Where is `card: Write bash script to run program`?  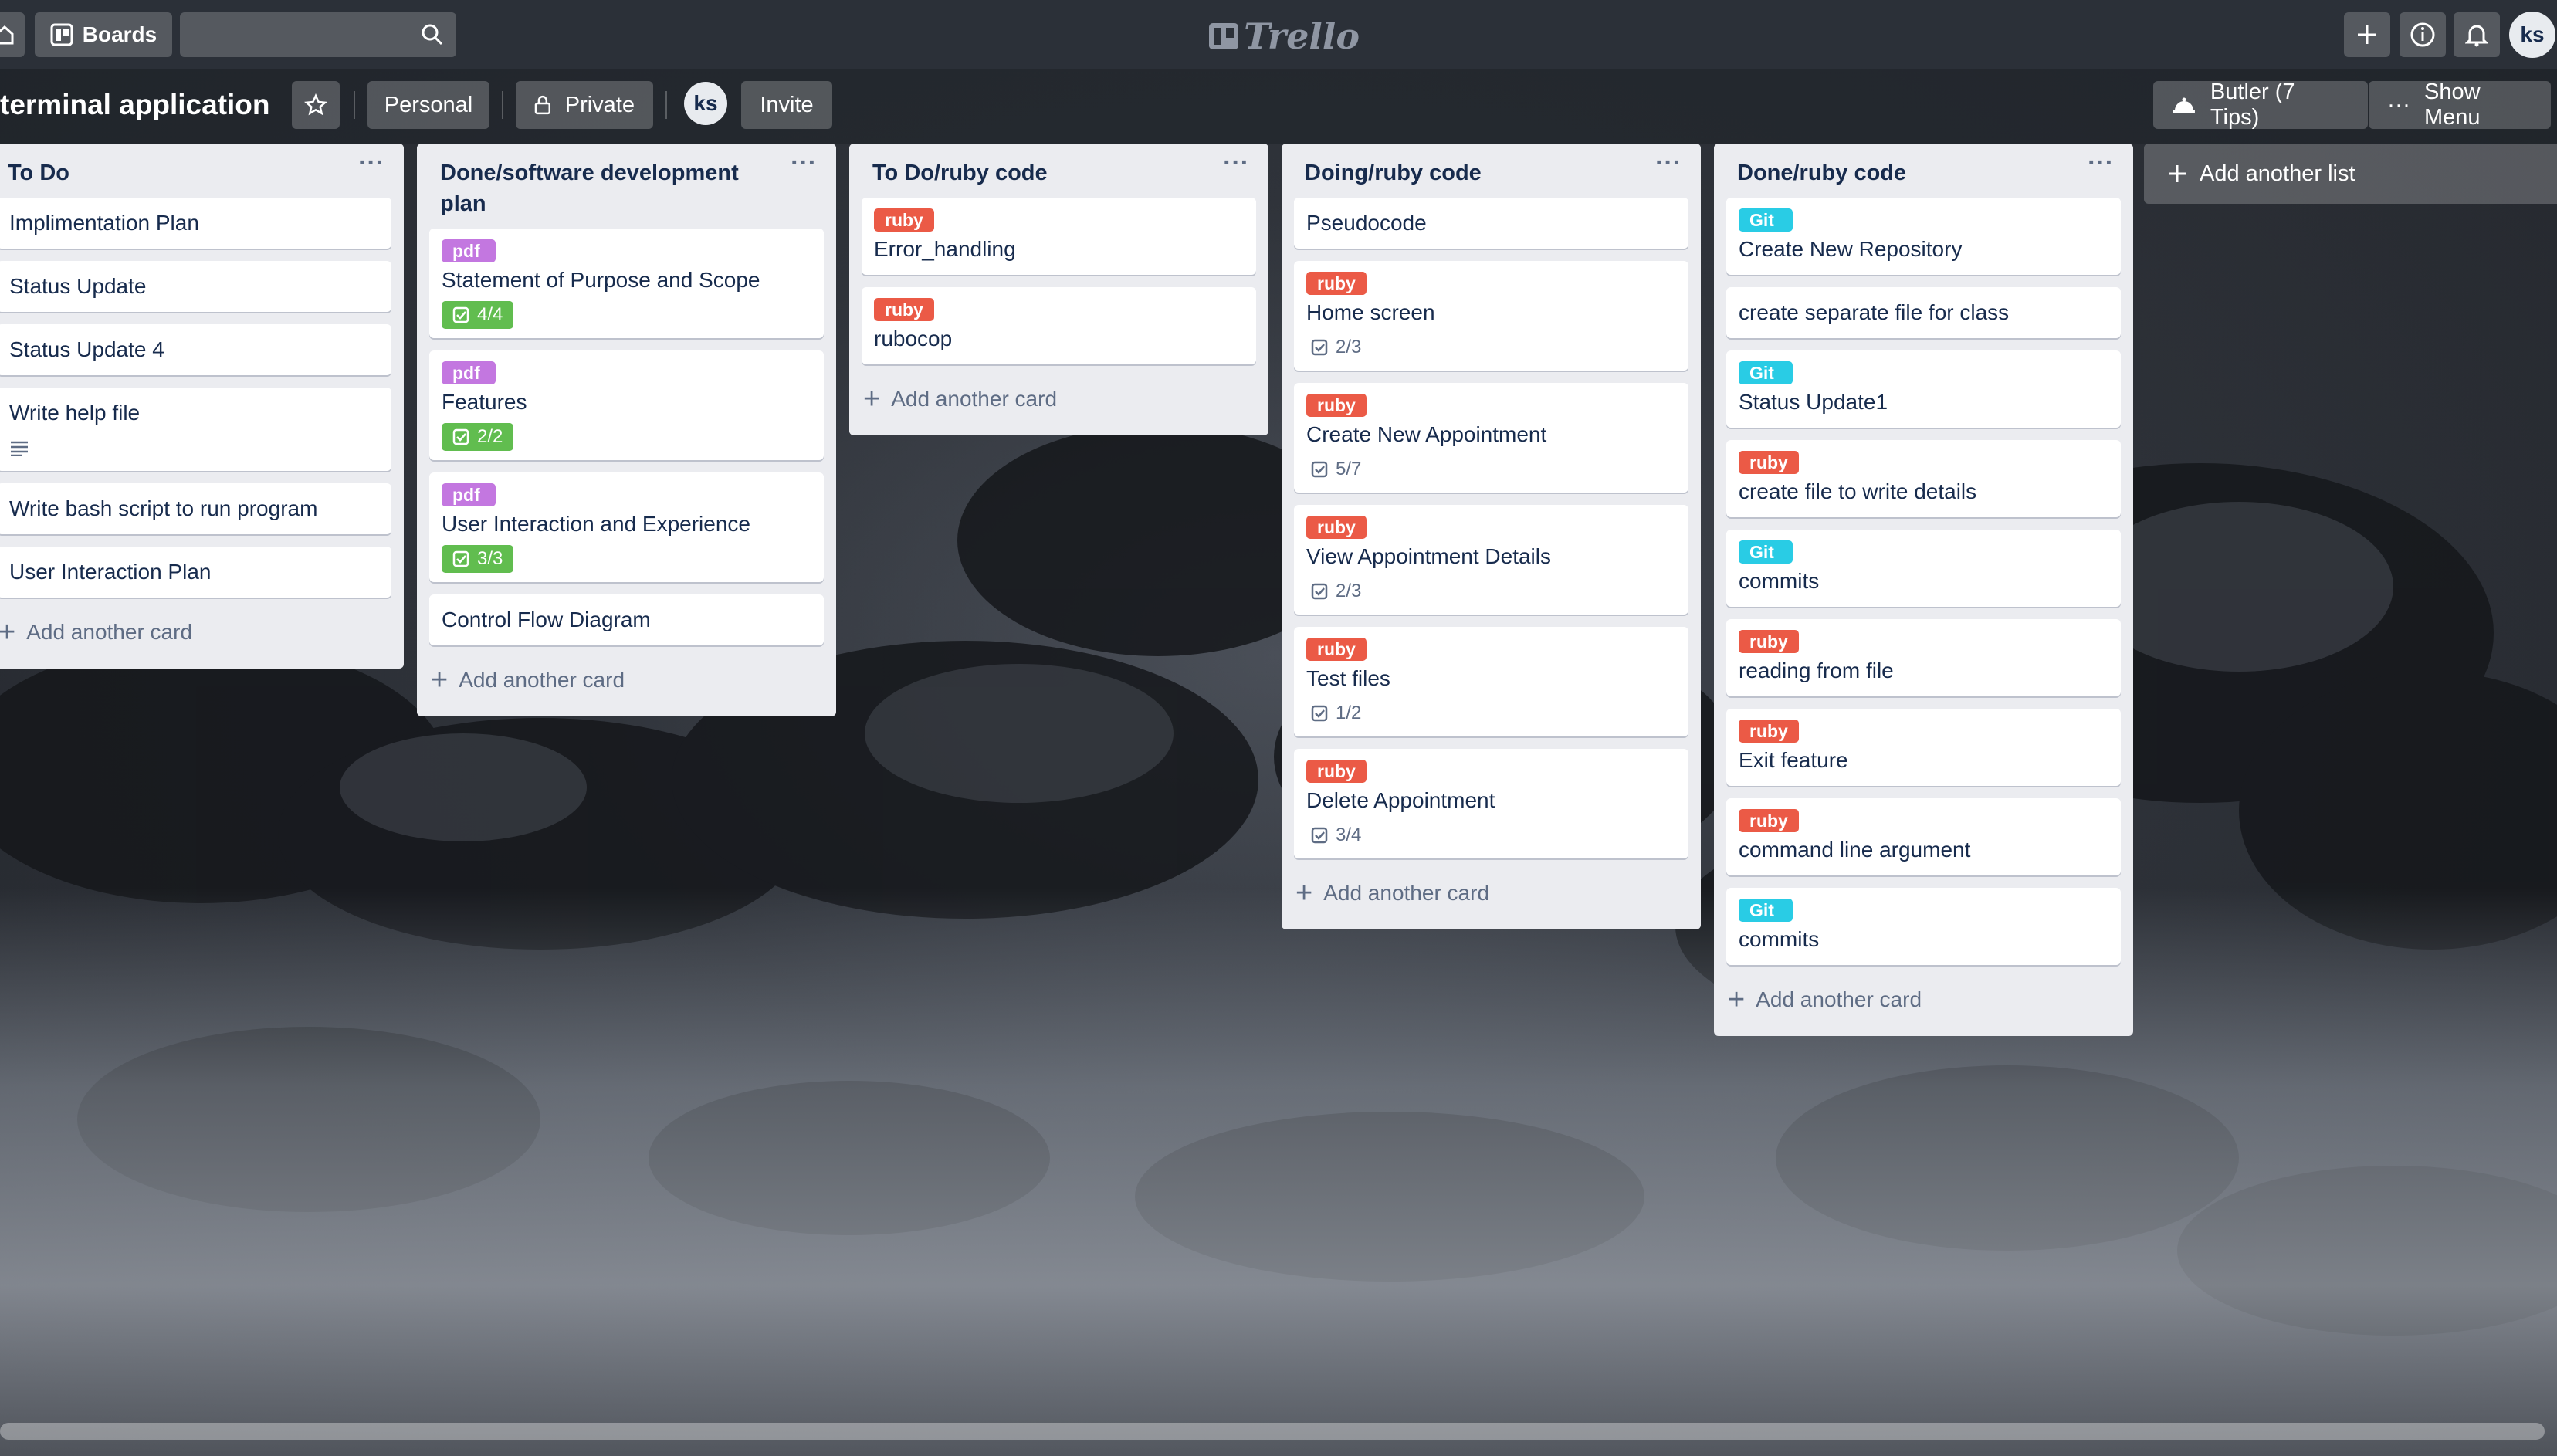 card: Write bash script to run program is located at coordinates (196, 509).